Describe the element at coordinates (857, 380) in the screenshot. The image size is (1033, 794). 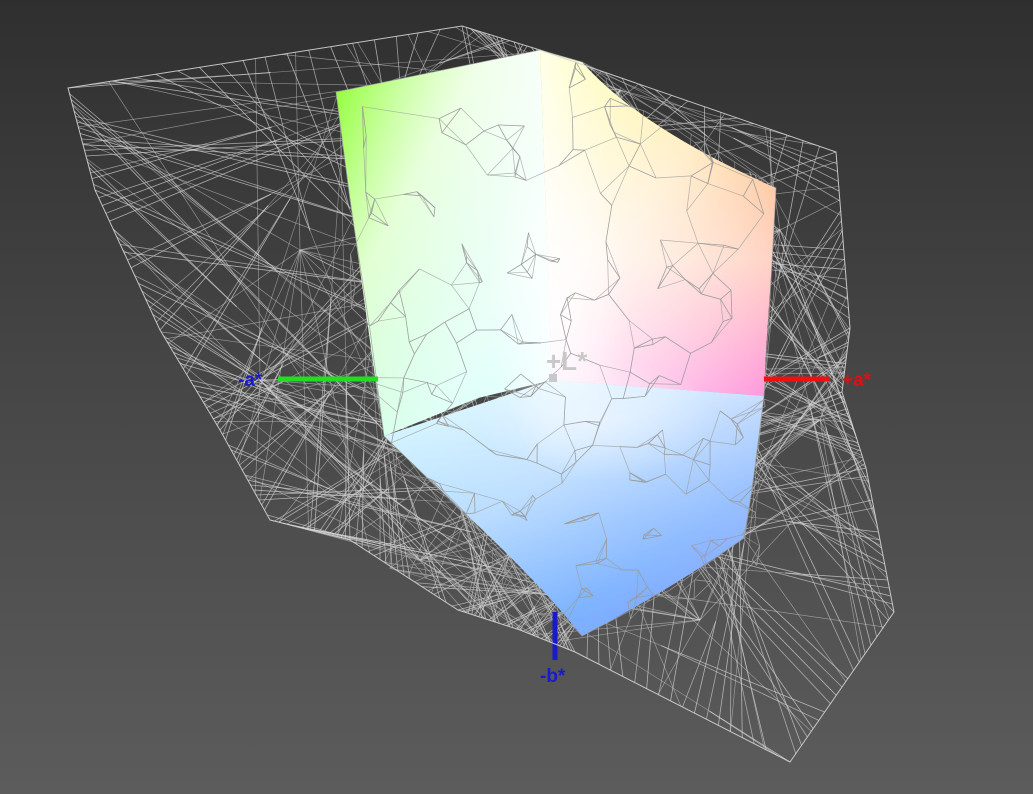
I see `plus-a-axis-label: +a*` at that location.